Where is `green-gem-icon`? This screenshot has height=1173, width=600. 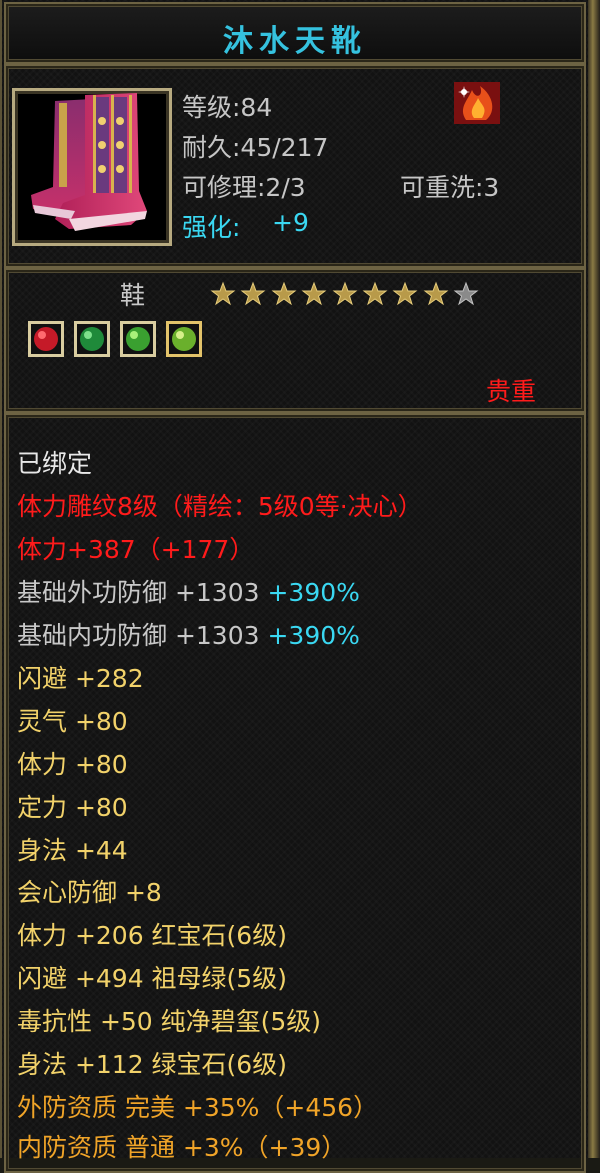 green-gem-icon is located at coordinates (138, 339).